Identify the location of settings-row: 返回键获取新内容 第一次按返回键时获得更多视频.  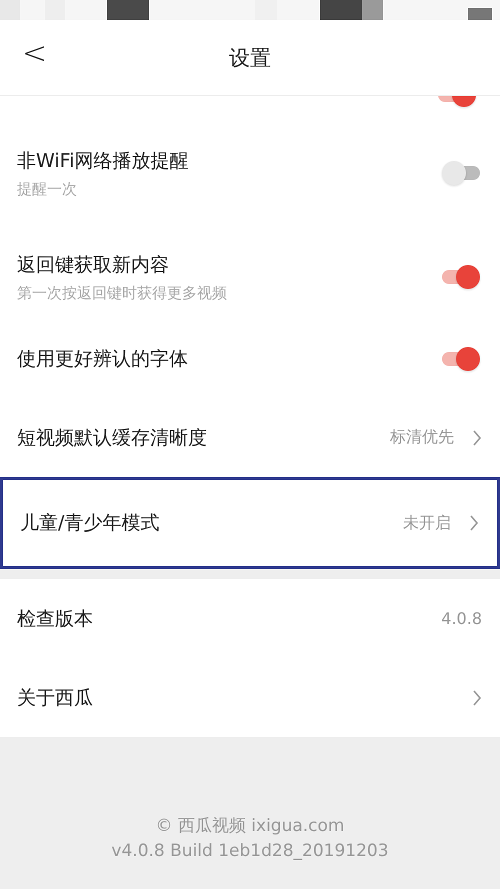
(250, 267).